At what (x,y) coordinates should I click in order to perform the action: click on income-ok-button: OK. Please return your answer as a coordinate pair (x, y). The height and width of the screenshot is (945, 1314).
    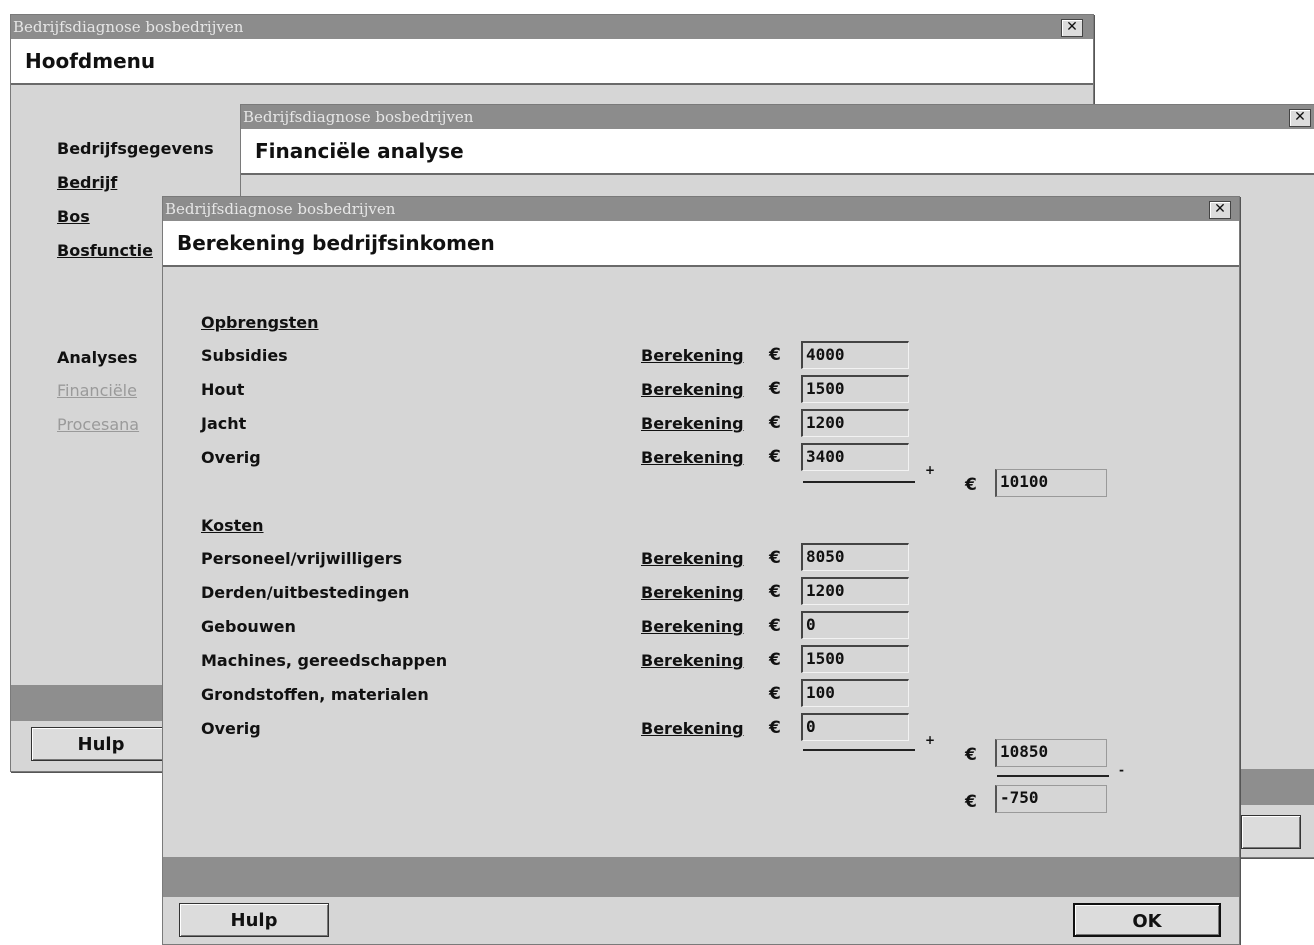
    Looking at the image, I should click on (1147, 920).